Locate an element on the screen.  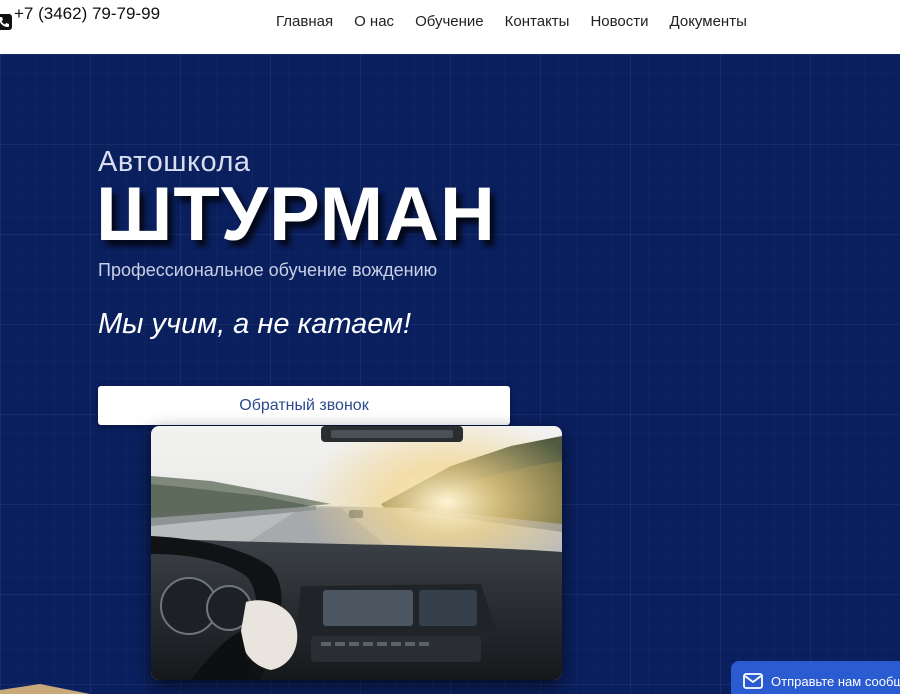
callback-button: Обратный звонок is located at coordinates (304, 405).